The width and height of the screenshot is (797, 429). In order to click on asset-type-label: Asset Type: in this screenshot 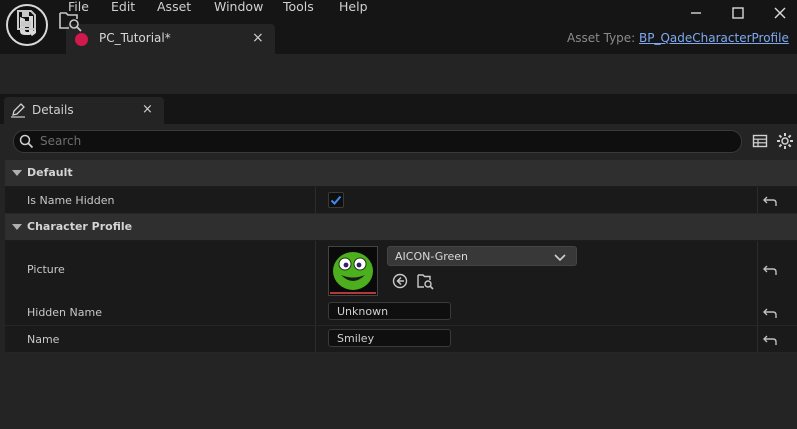, I will do `click(601, 38)`.